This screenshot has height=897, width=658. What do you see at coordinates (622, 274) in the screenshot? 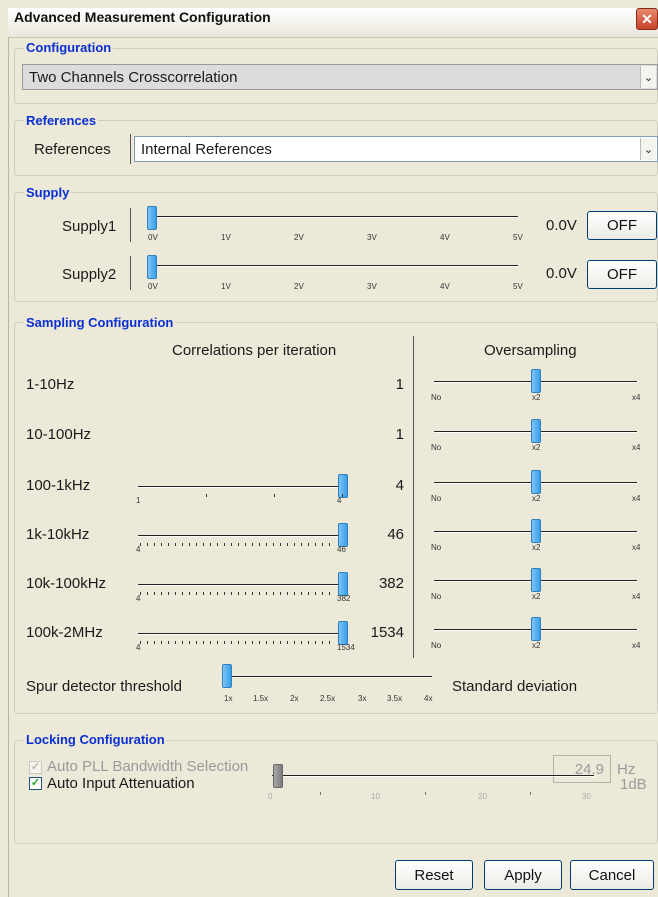
I see `supply2-off-button: OFF` at bounding box center [622, 274].